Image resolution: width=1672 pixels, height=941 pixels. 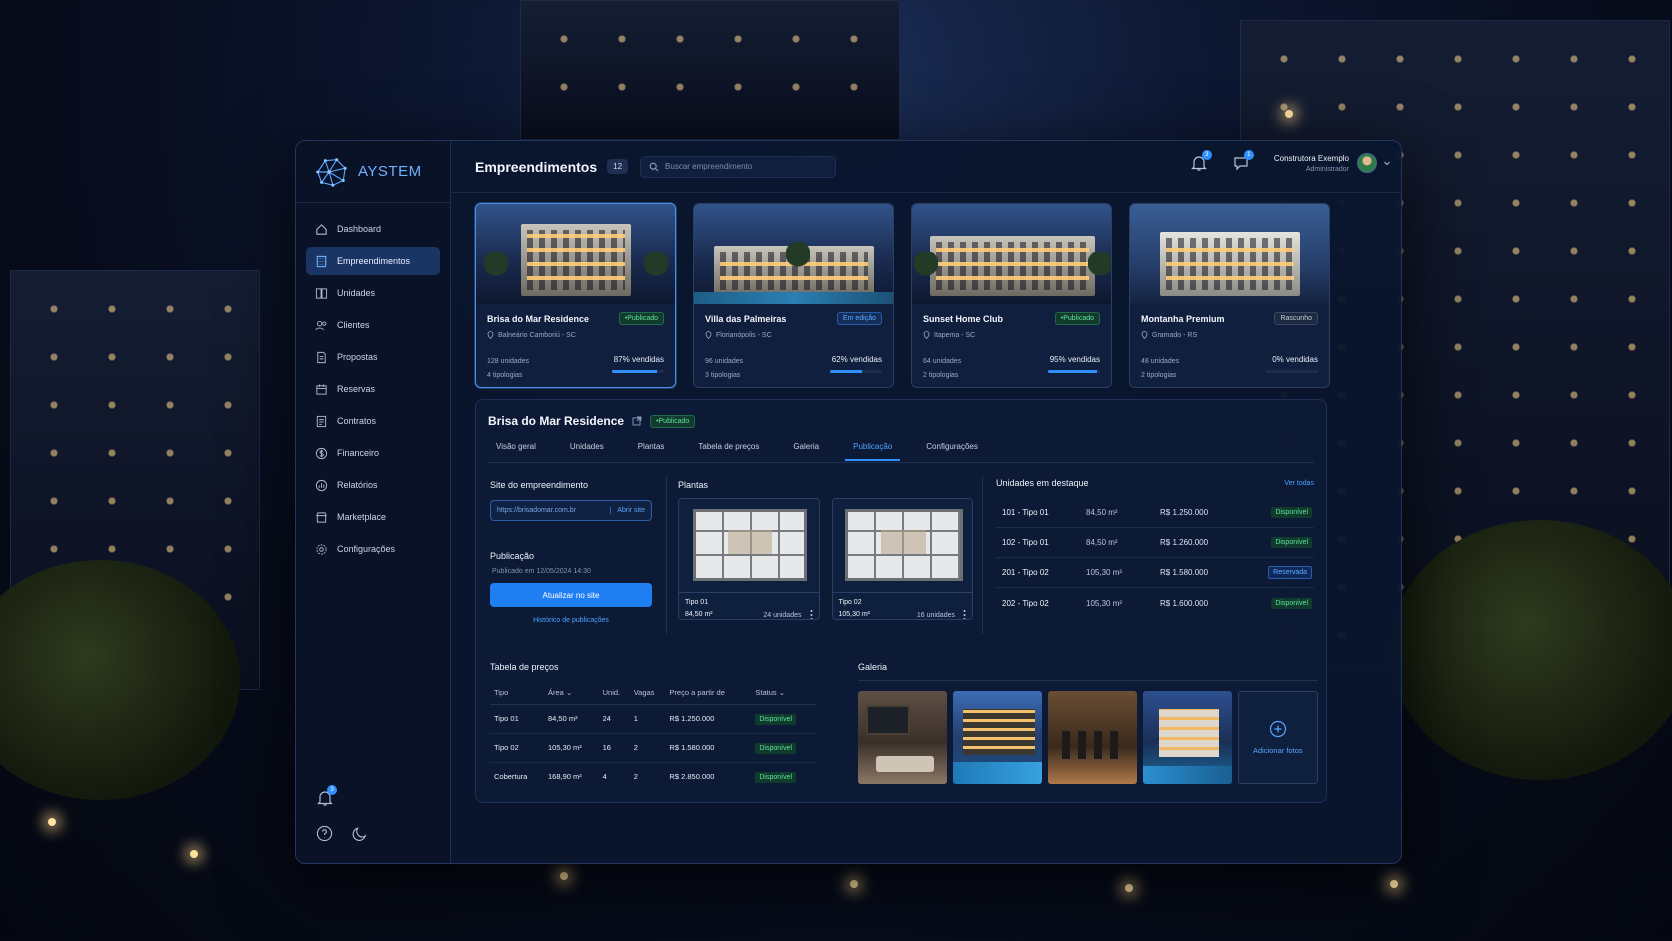 What do you see at coordinates (324, 833) in the screenshot?
I see `help-icon` at bounding box center [324, 833].